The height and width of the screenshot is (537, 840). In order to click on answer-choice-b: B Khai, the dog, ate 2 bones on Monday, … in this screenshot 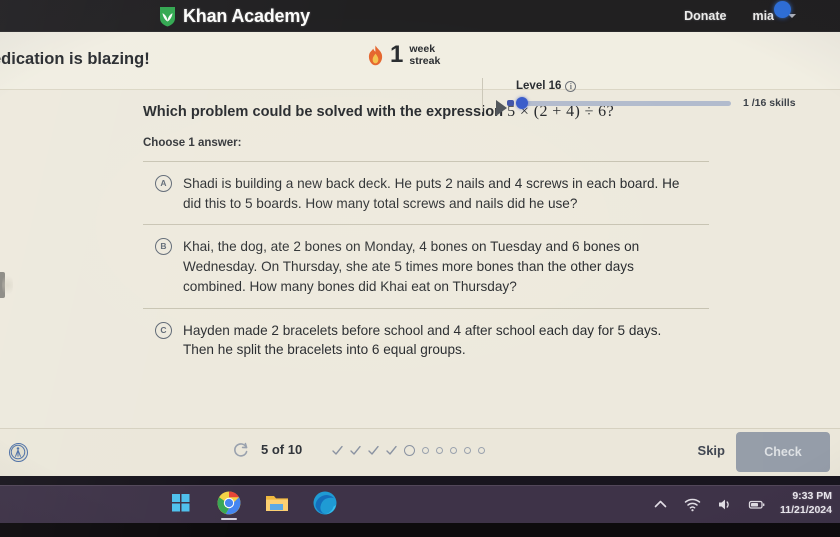, I will do `click(426, 267)`.